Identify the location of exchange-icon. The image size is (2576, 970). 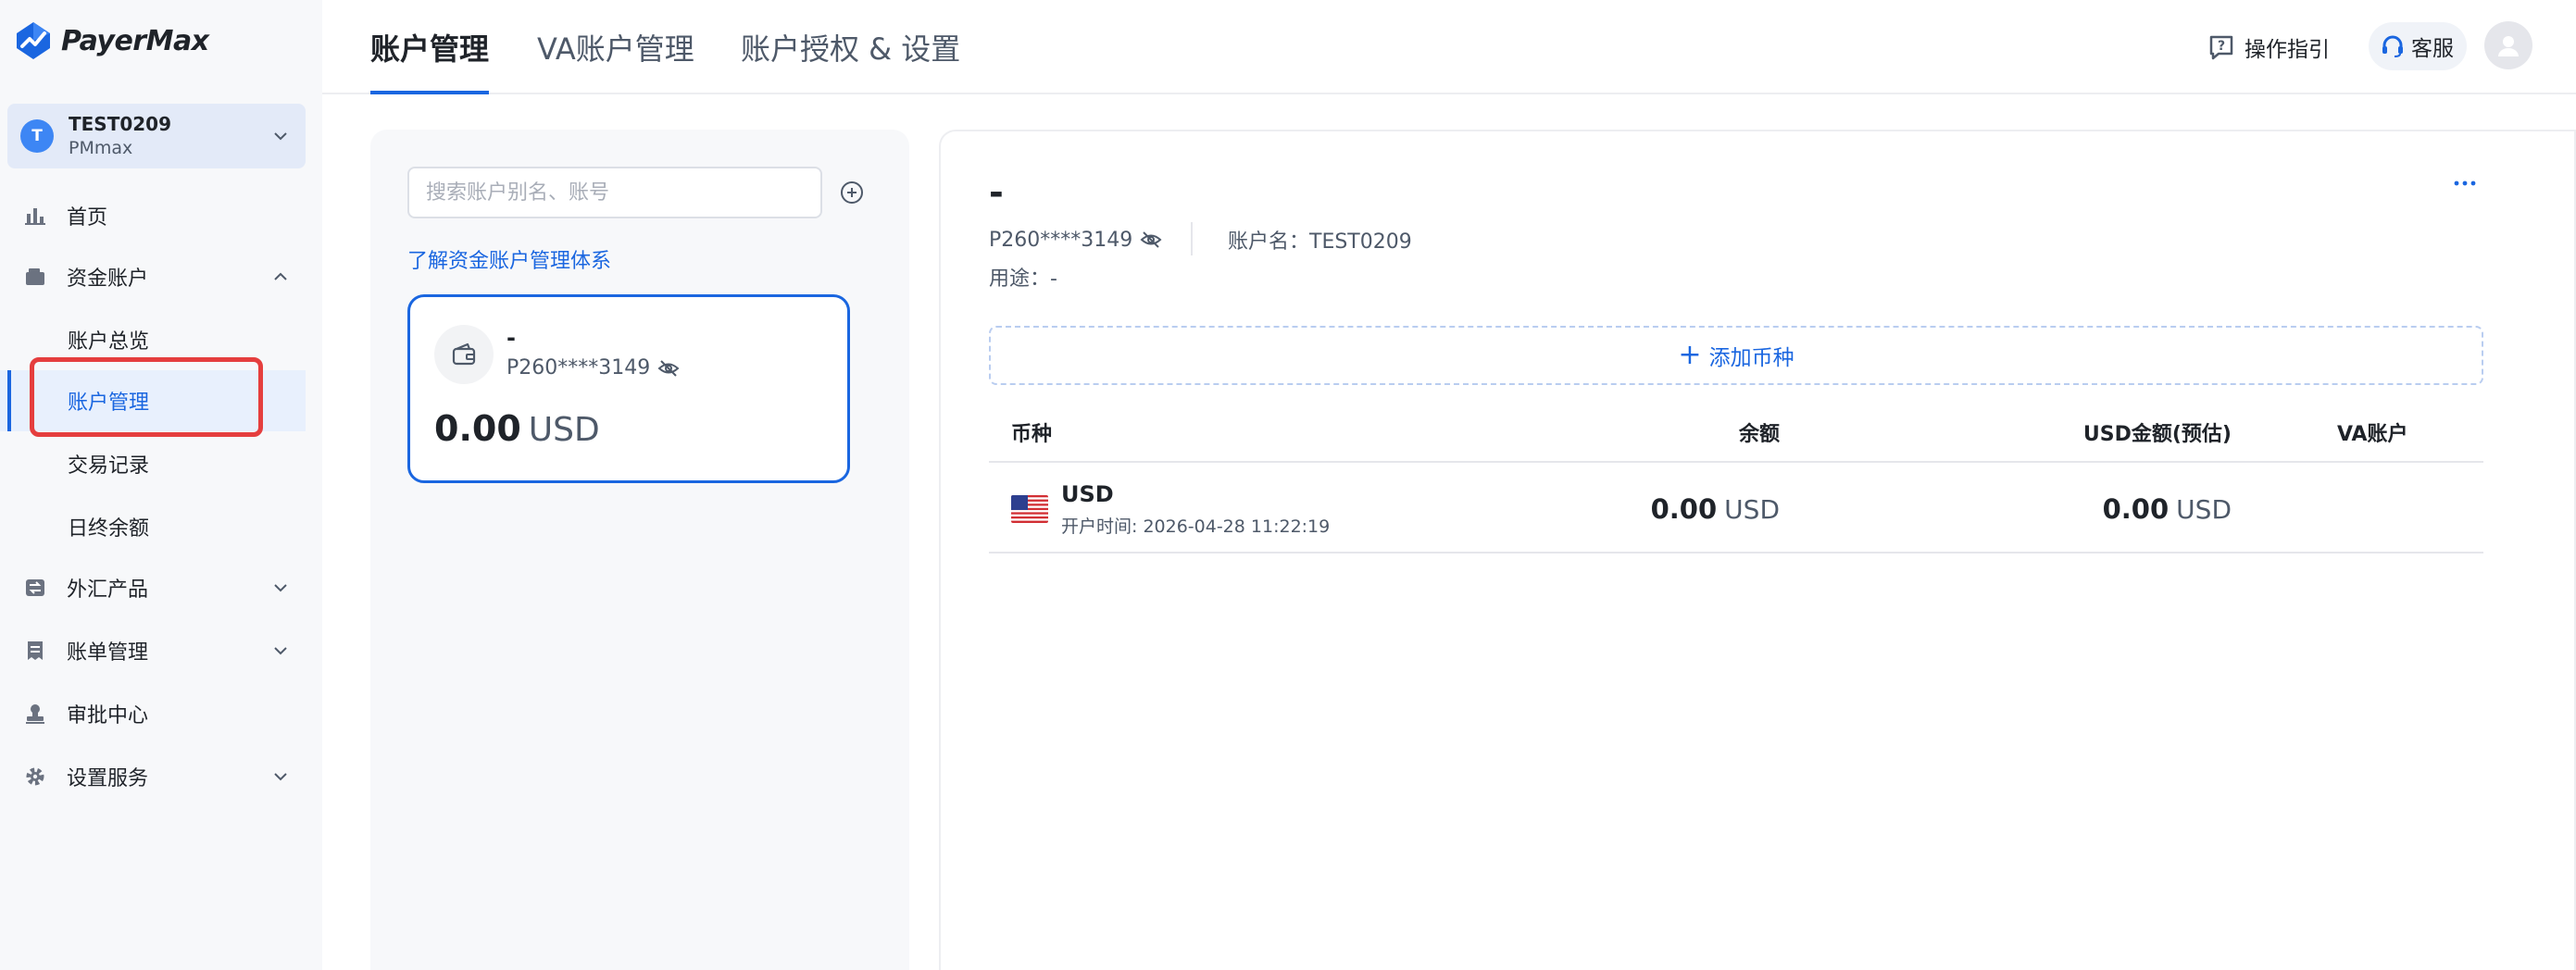
(35, 588).